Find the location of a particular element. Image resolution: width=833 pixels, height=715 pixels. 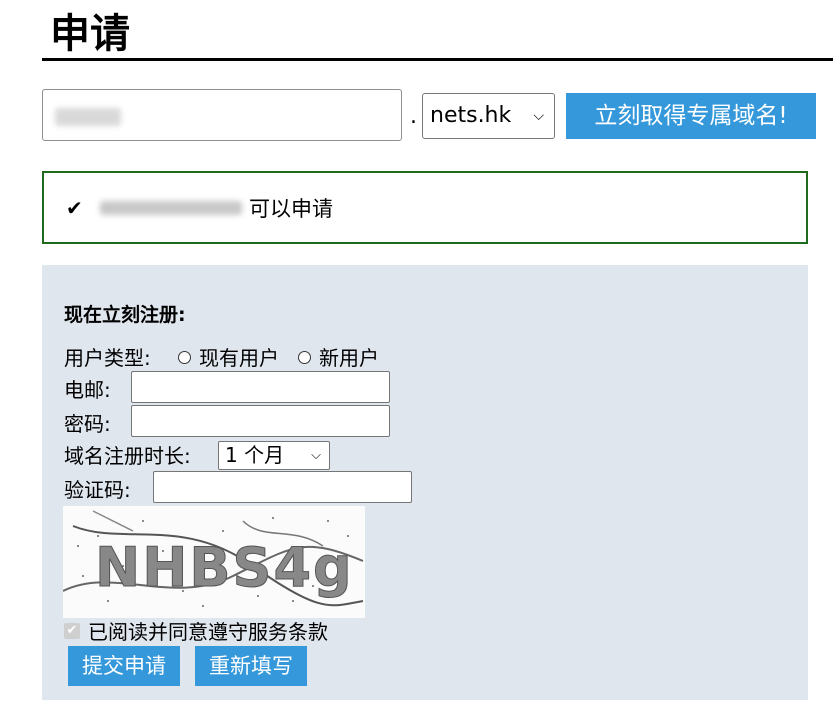

user-type-label: 用户类型: is located at coordinates (107, 358).